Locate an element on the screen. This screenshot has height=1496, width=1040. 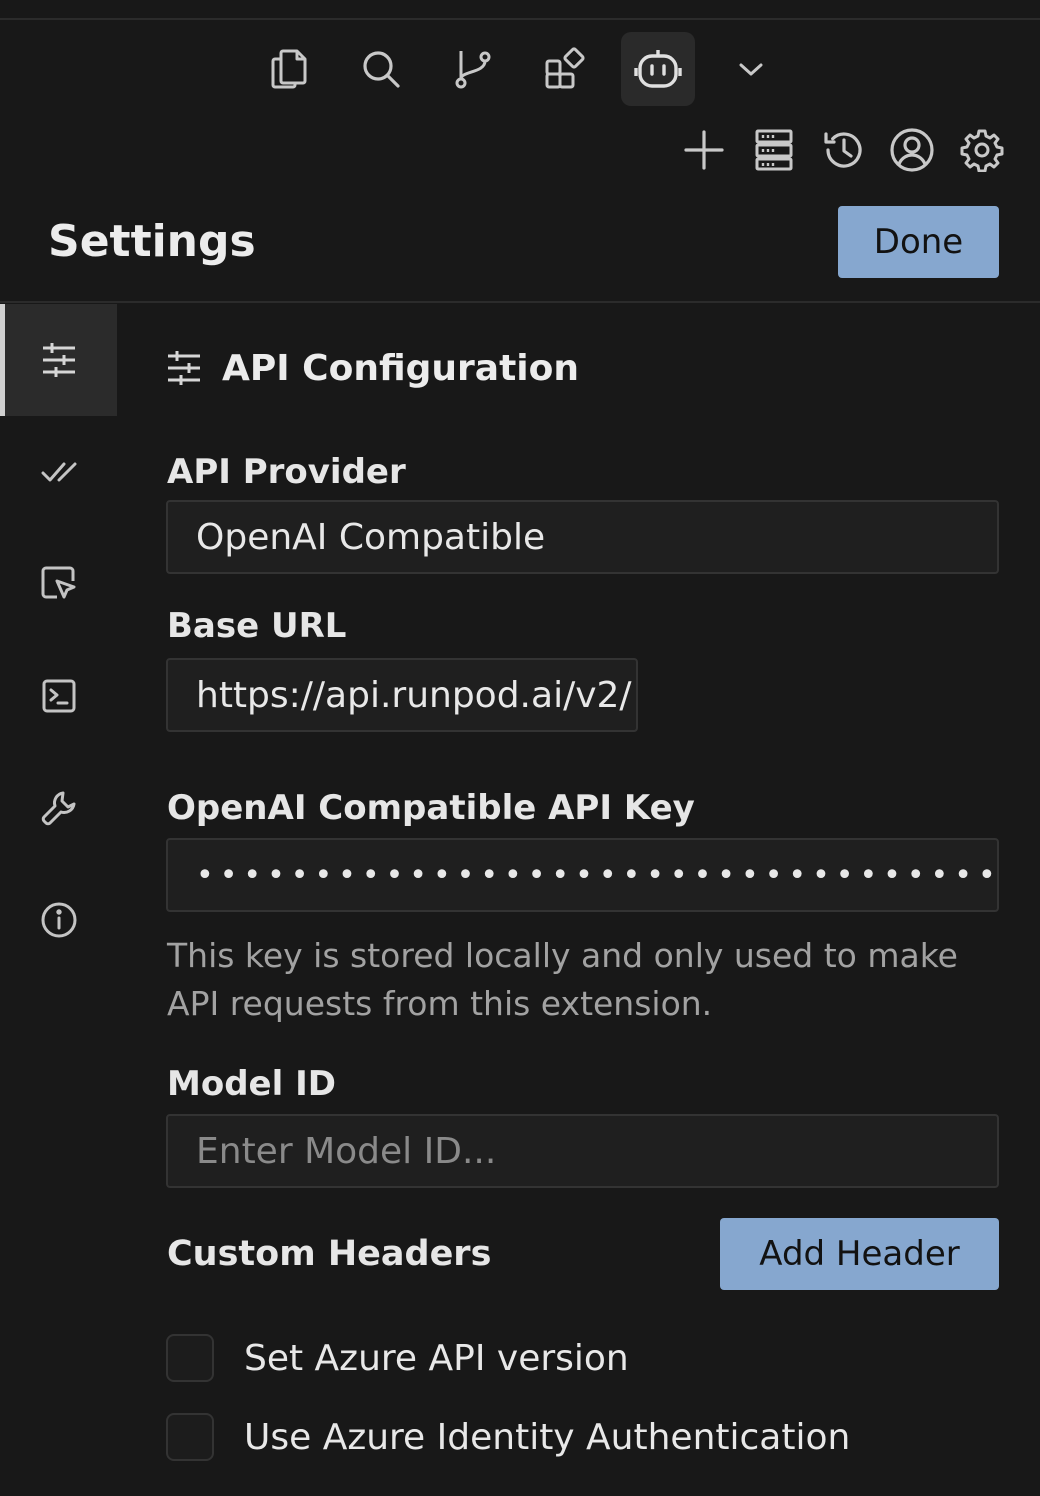
search-icon is located at coordinates (381, 69).